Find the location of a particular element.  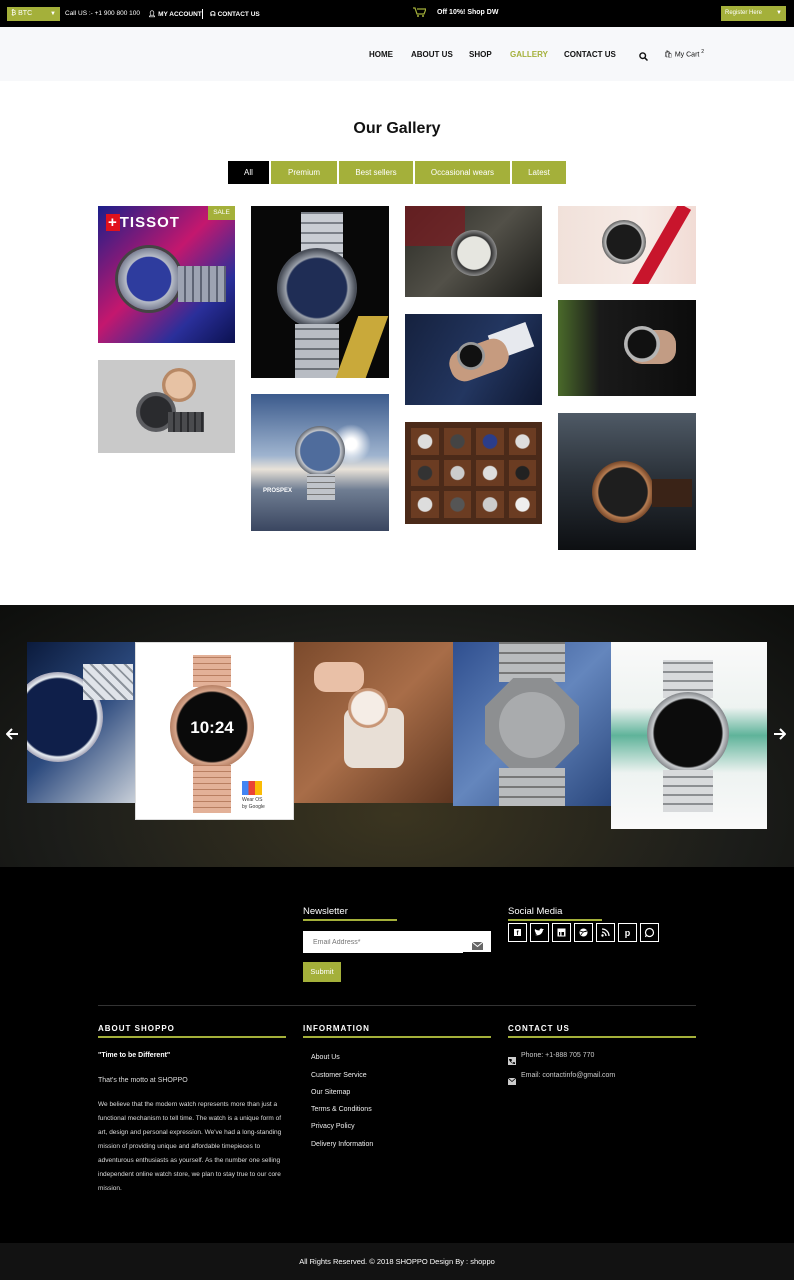

gallery-item-diver-blue is located at coordinates (320, 292).